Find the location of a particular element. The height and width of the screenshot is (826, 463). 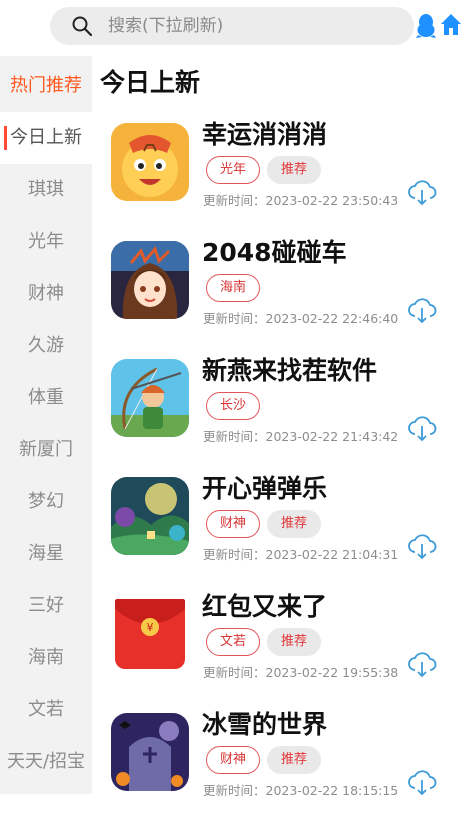

qq-penguin-icon is located at coordinates (426, 26).